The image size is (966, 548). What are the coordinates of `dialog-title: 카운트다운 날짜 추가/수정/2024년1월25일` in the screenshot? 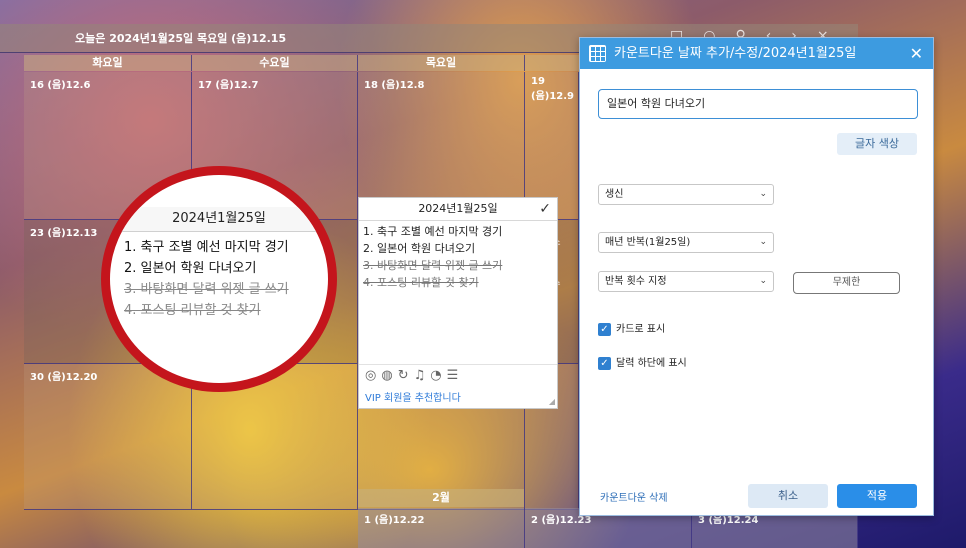 It's located at (735, 53).